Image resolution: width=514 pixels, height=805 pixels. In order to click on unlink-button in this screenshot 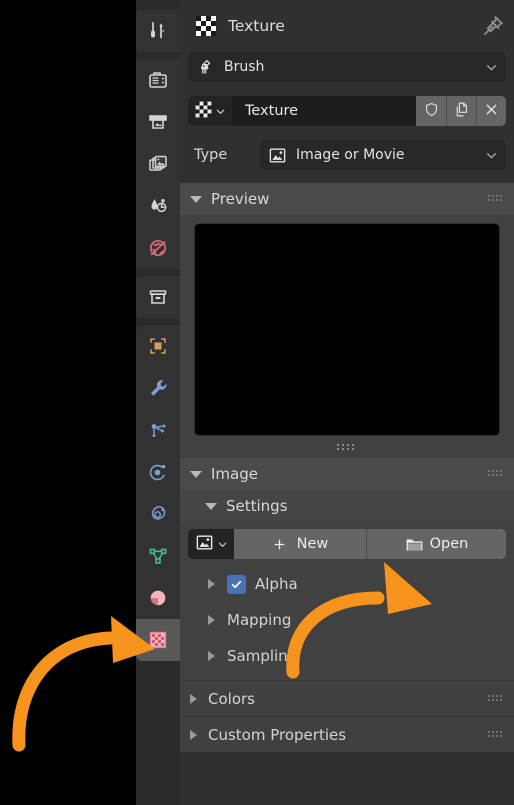, I will do `click(491, 111)`.